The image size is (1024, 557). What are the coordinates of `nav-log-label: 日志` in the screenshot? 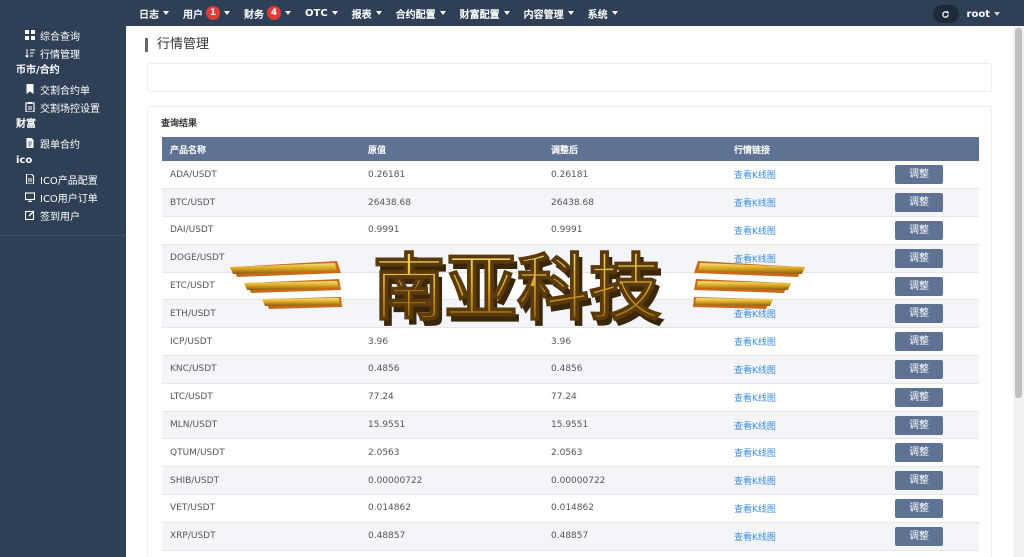 It's located at (149, 15).